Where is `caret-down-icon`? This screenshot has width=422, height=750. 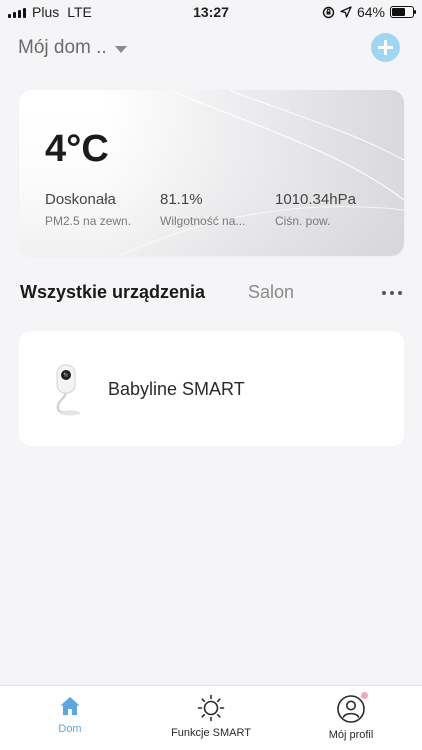 caret-down-icon is located at coordinates (120, 49).